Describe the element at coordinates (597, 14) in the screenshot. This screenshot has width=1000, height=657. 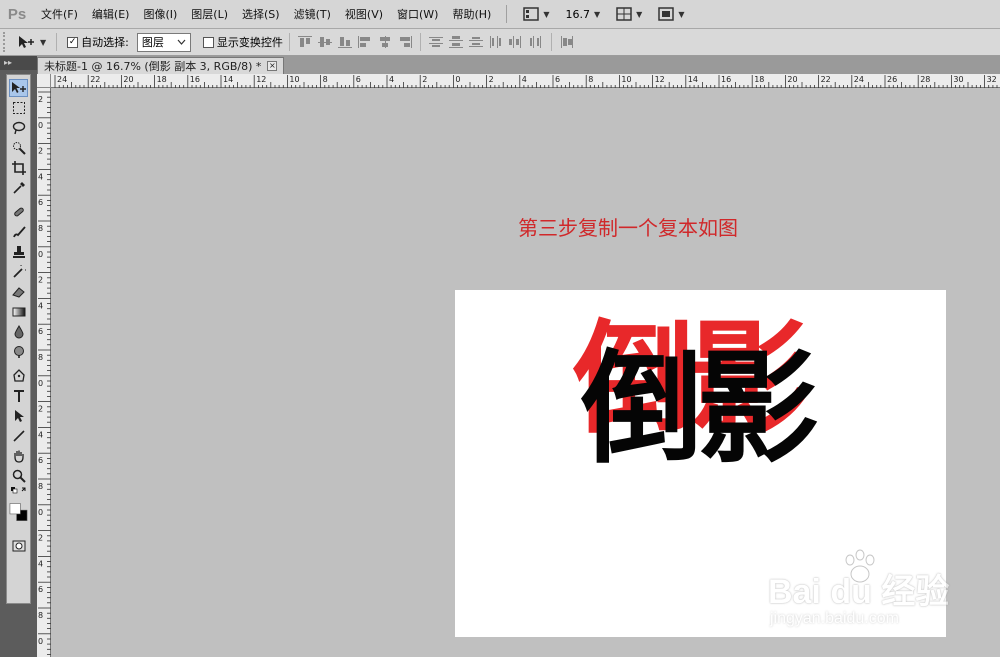
I see `chevron-down-icon: ▼` at that location.